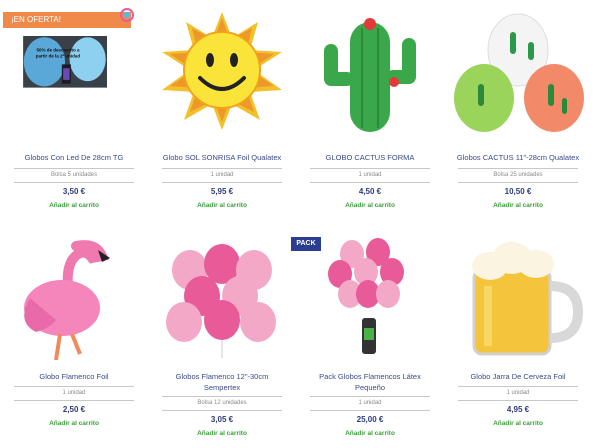 The width and height of the screenshot is (600, 448). I want to click on product-unit: Bolsa 25 unidades, so click(518, 175).